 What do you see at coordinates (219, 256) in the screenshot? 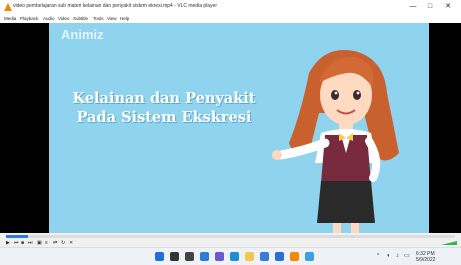
I see `chat-icon` at bounding box center [219, 256].